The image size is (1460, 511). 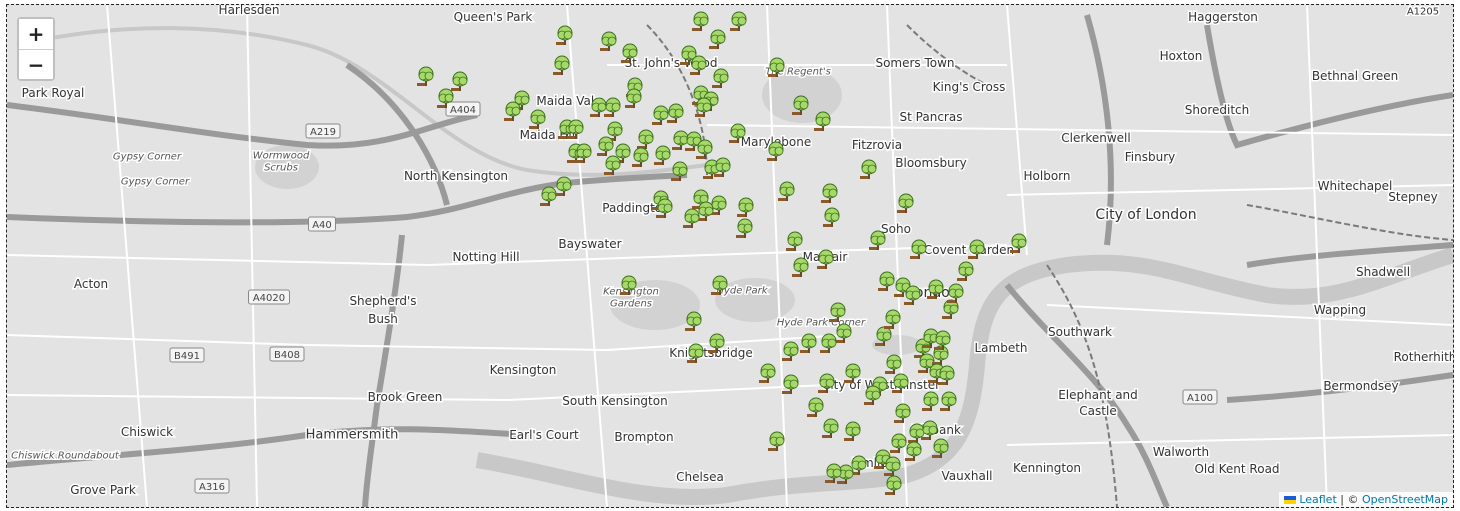 What do you see at coordinates (711, 353) in the screenshot?
I see `place-label: Knightsbridge` at bounding box center [711, 353].